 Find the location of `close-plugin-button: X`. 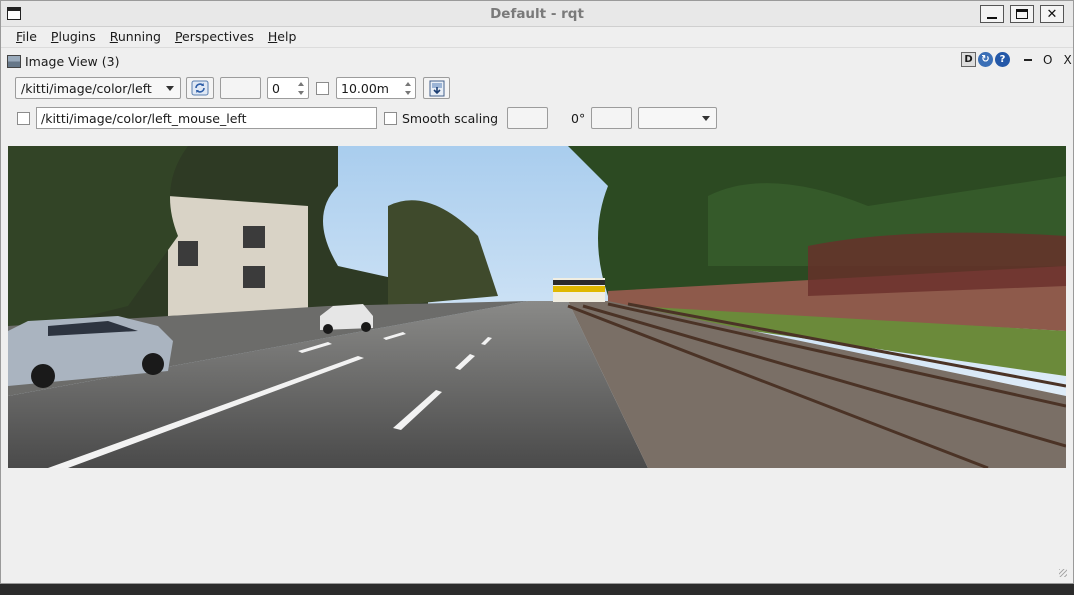

close-plugin-button: X is located at coordinates (1067, 60).